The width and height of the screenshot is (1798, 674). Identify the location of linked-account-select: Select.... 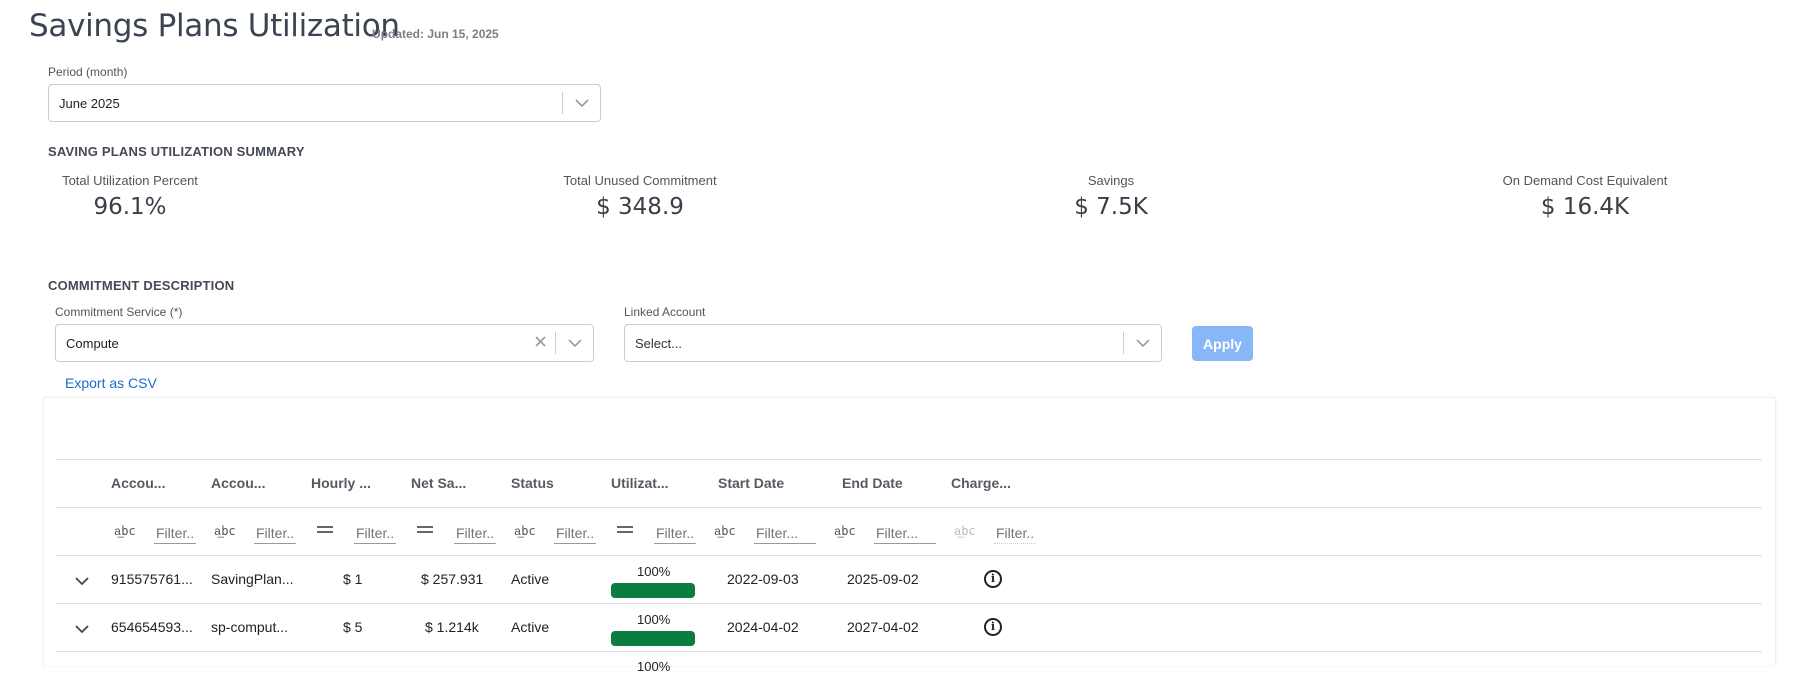
(893, 343).